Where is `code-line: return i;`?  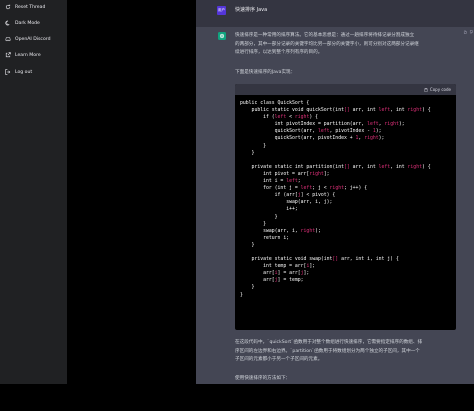
code-line: return i; is located at coordinates (347, 238).